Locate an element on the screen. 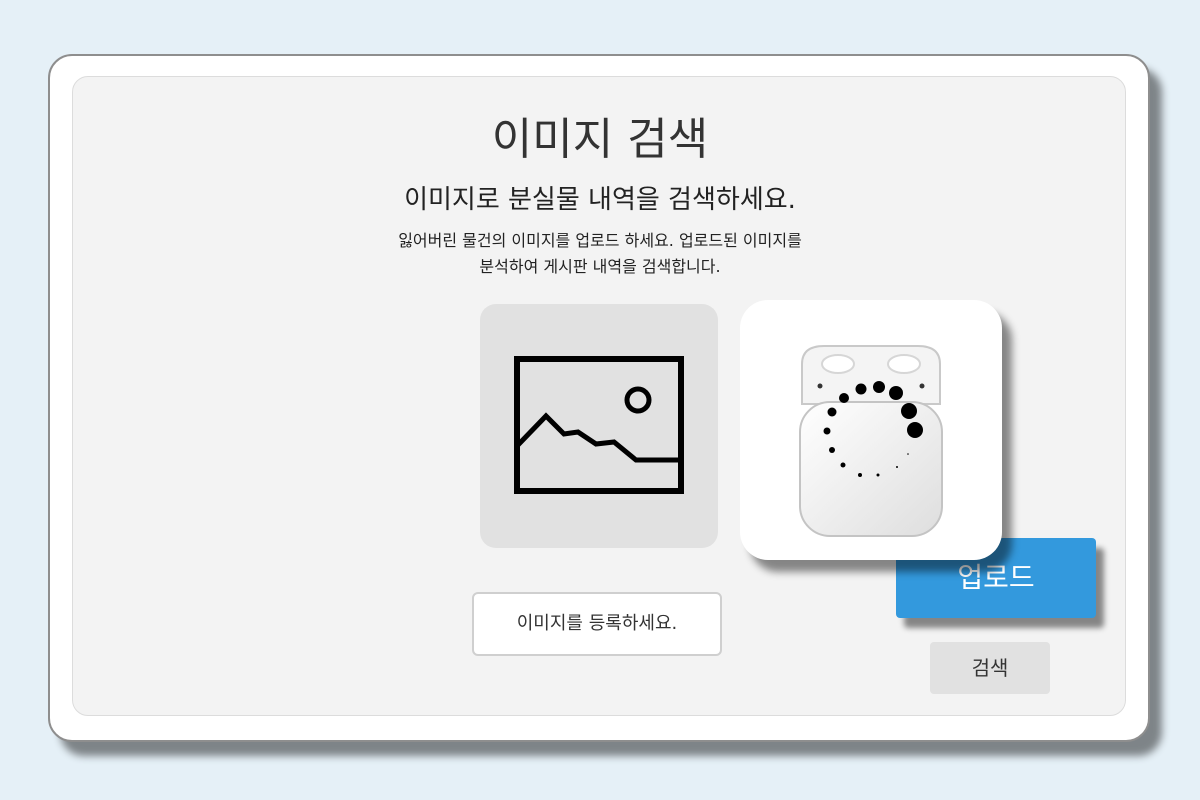 The image size is (1200, 800). loading-spinner-icon is located at coordinates (873, 429).